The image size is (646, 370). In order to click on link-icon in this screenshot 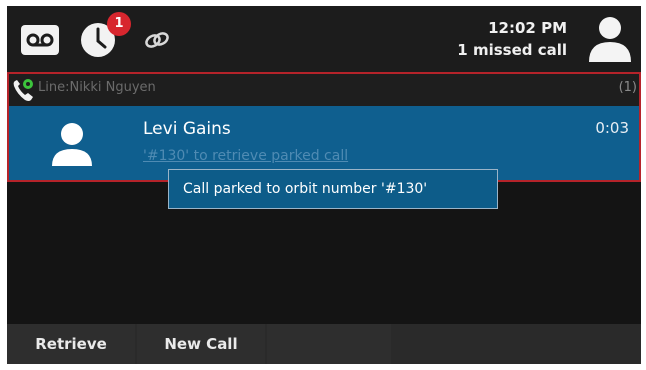, I will do `click(157, 40)`.